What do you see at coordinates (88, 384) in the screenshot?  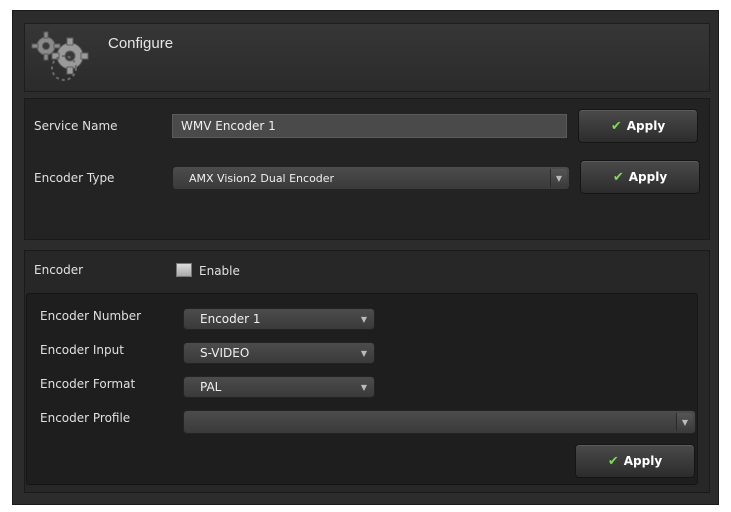 I see `encoder-format-label: Encoder Format` at bounding box center [88, 384].